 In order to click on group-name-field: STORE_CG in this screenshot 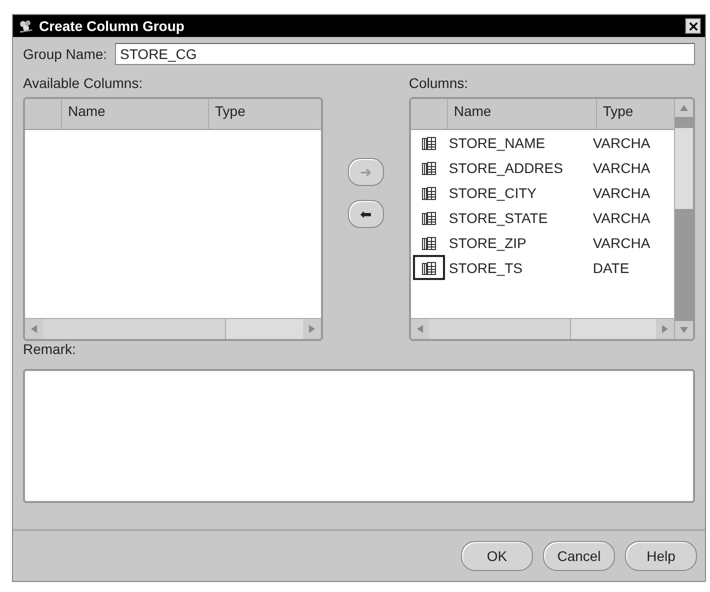, I will do `click(405, 54)`.